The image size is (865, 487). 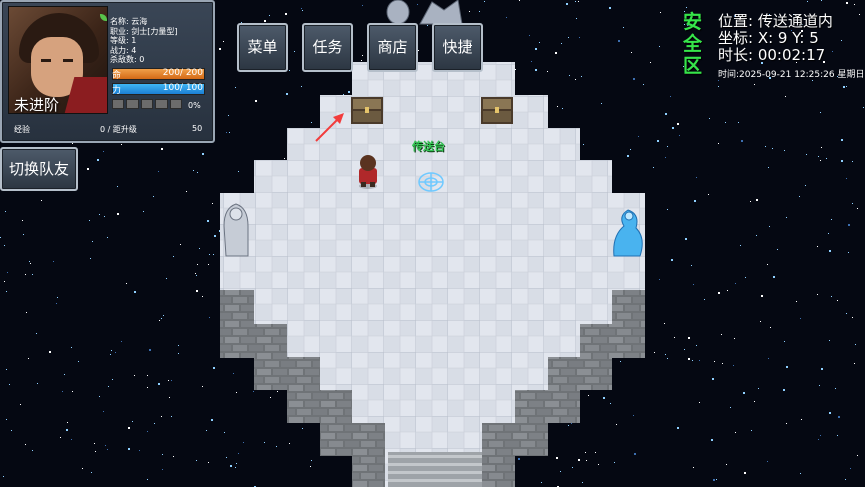 What do you see at coordinates (158, 74) in the screenshot?
I see `hp-bar: 命 200/ 200` at bounding box center [158, 74].